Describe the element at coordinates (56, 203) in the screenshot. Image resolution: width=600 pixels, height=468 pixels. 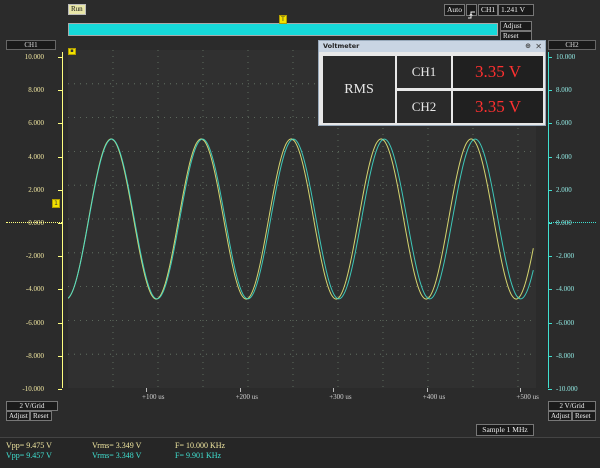
I see `ch1-ground-marker: 1` at that location.